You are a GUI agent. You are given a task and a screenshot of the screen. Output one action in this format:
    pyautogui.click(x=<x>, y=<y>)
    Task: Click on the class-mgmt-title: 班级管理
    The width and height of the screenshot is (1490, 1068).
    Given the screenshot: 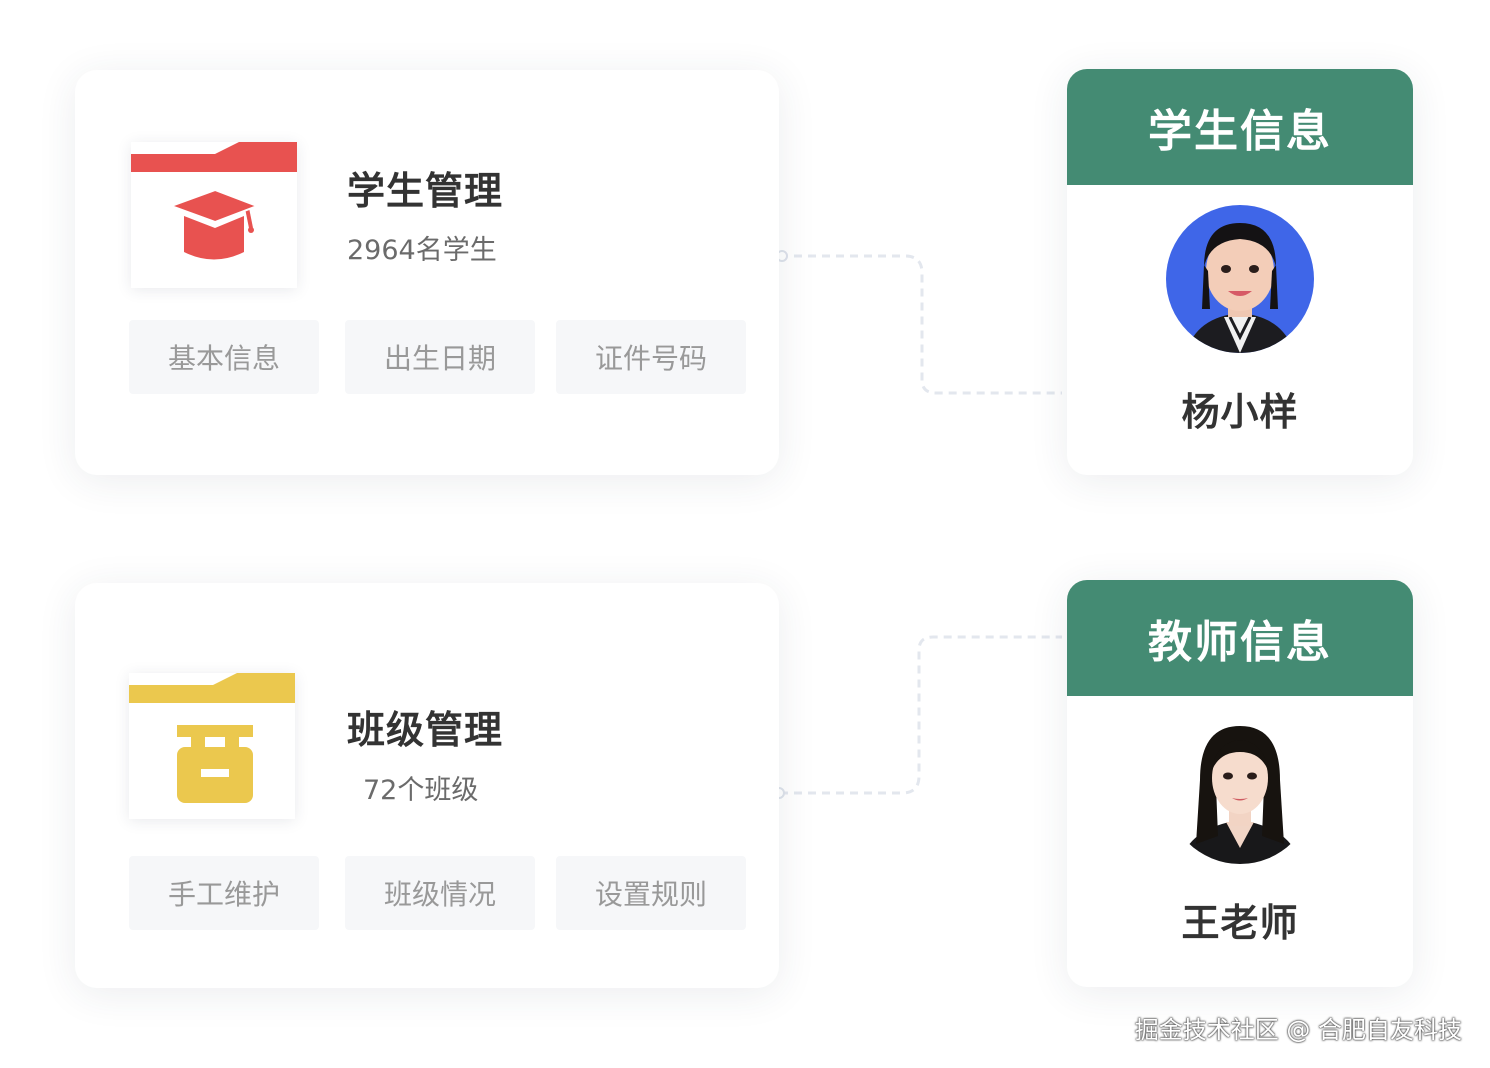 What is the action you would take?
    pyautogui.click(x=425, y=730)
    